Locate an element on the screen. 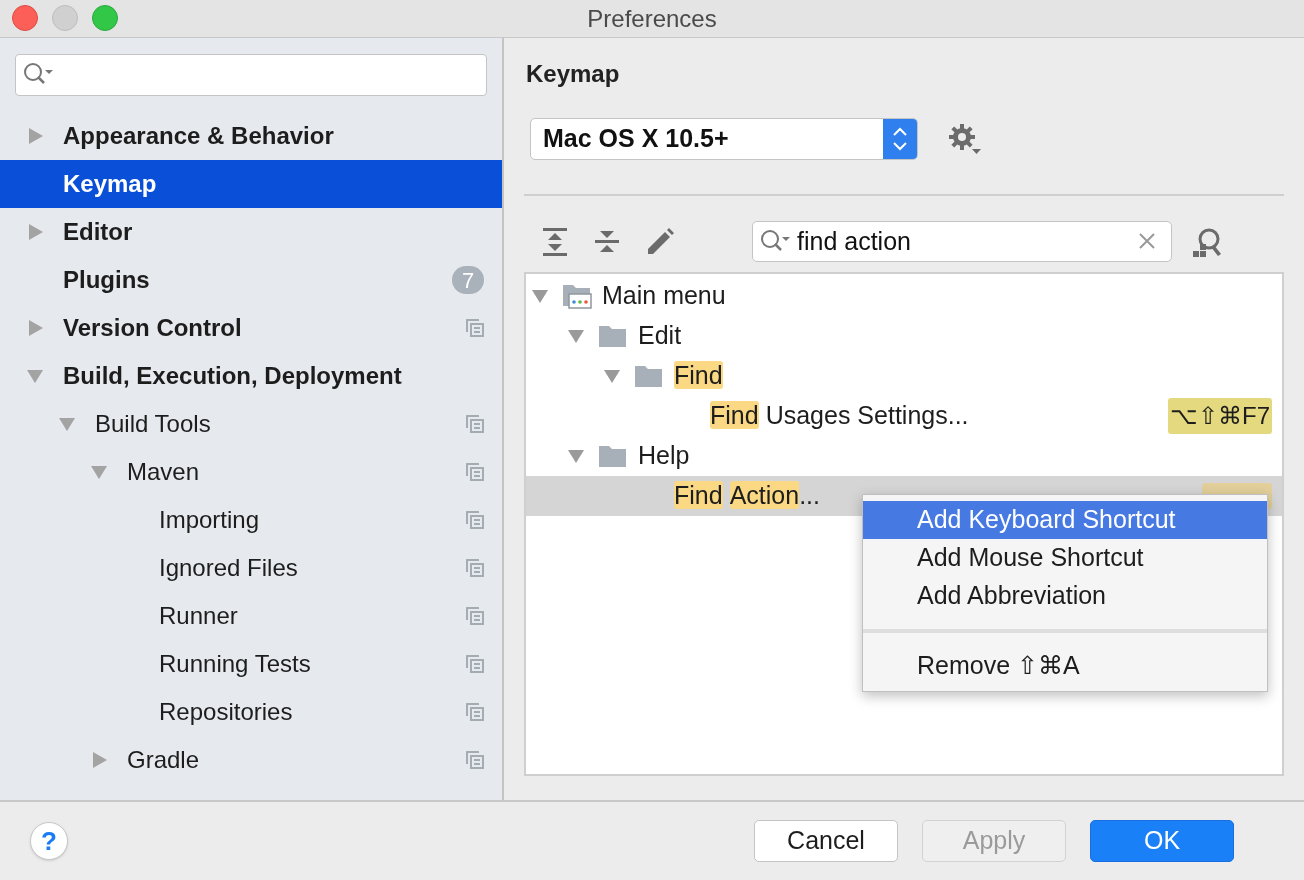 This screenshot has height=880, width=1304. count-badge: 7 is located at coordinates (468, 280).